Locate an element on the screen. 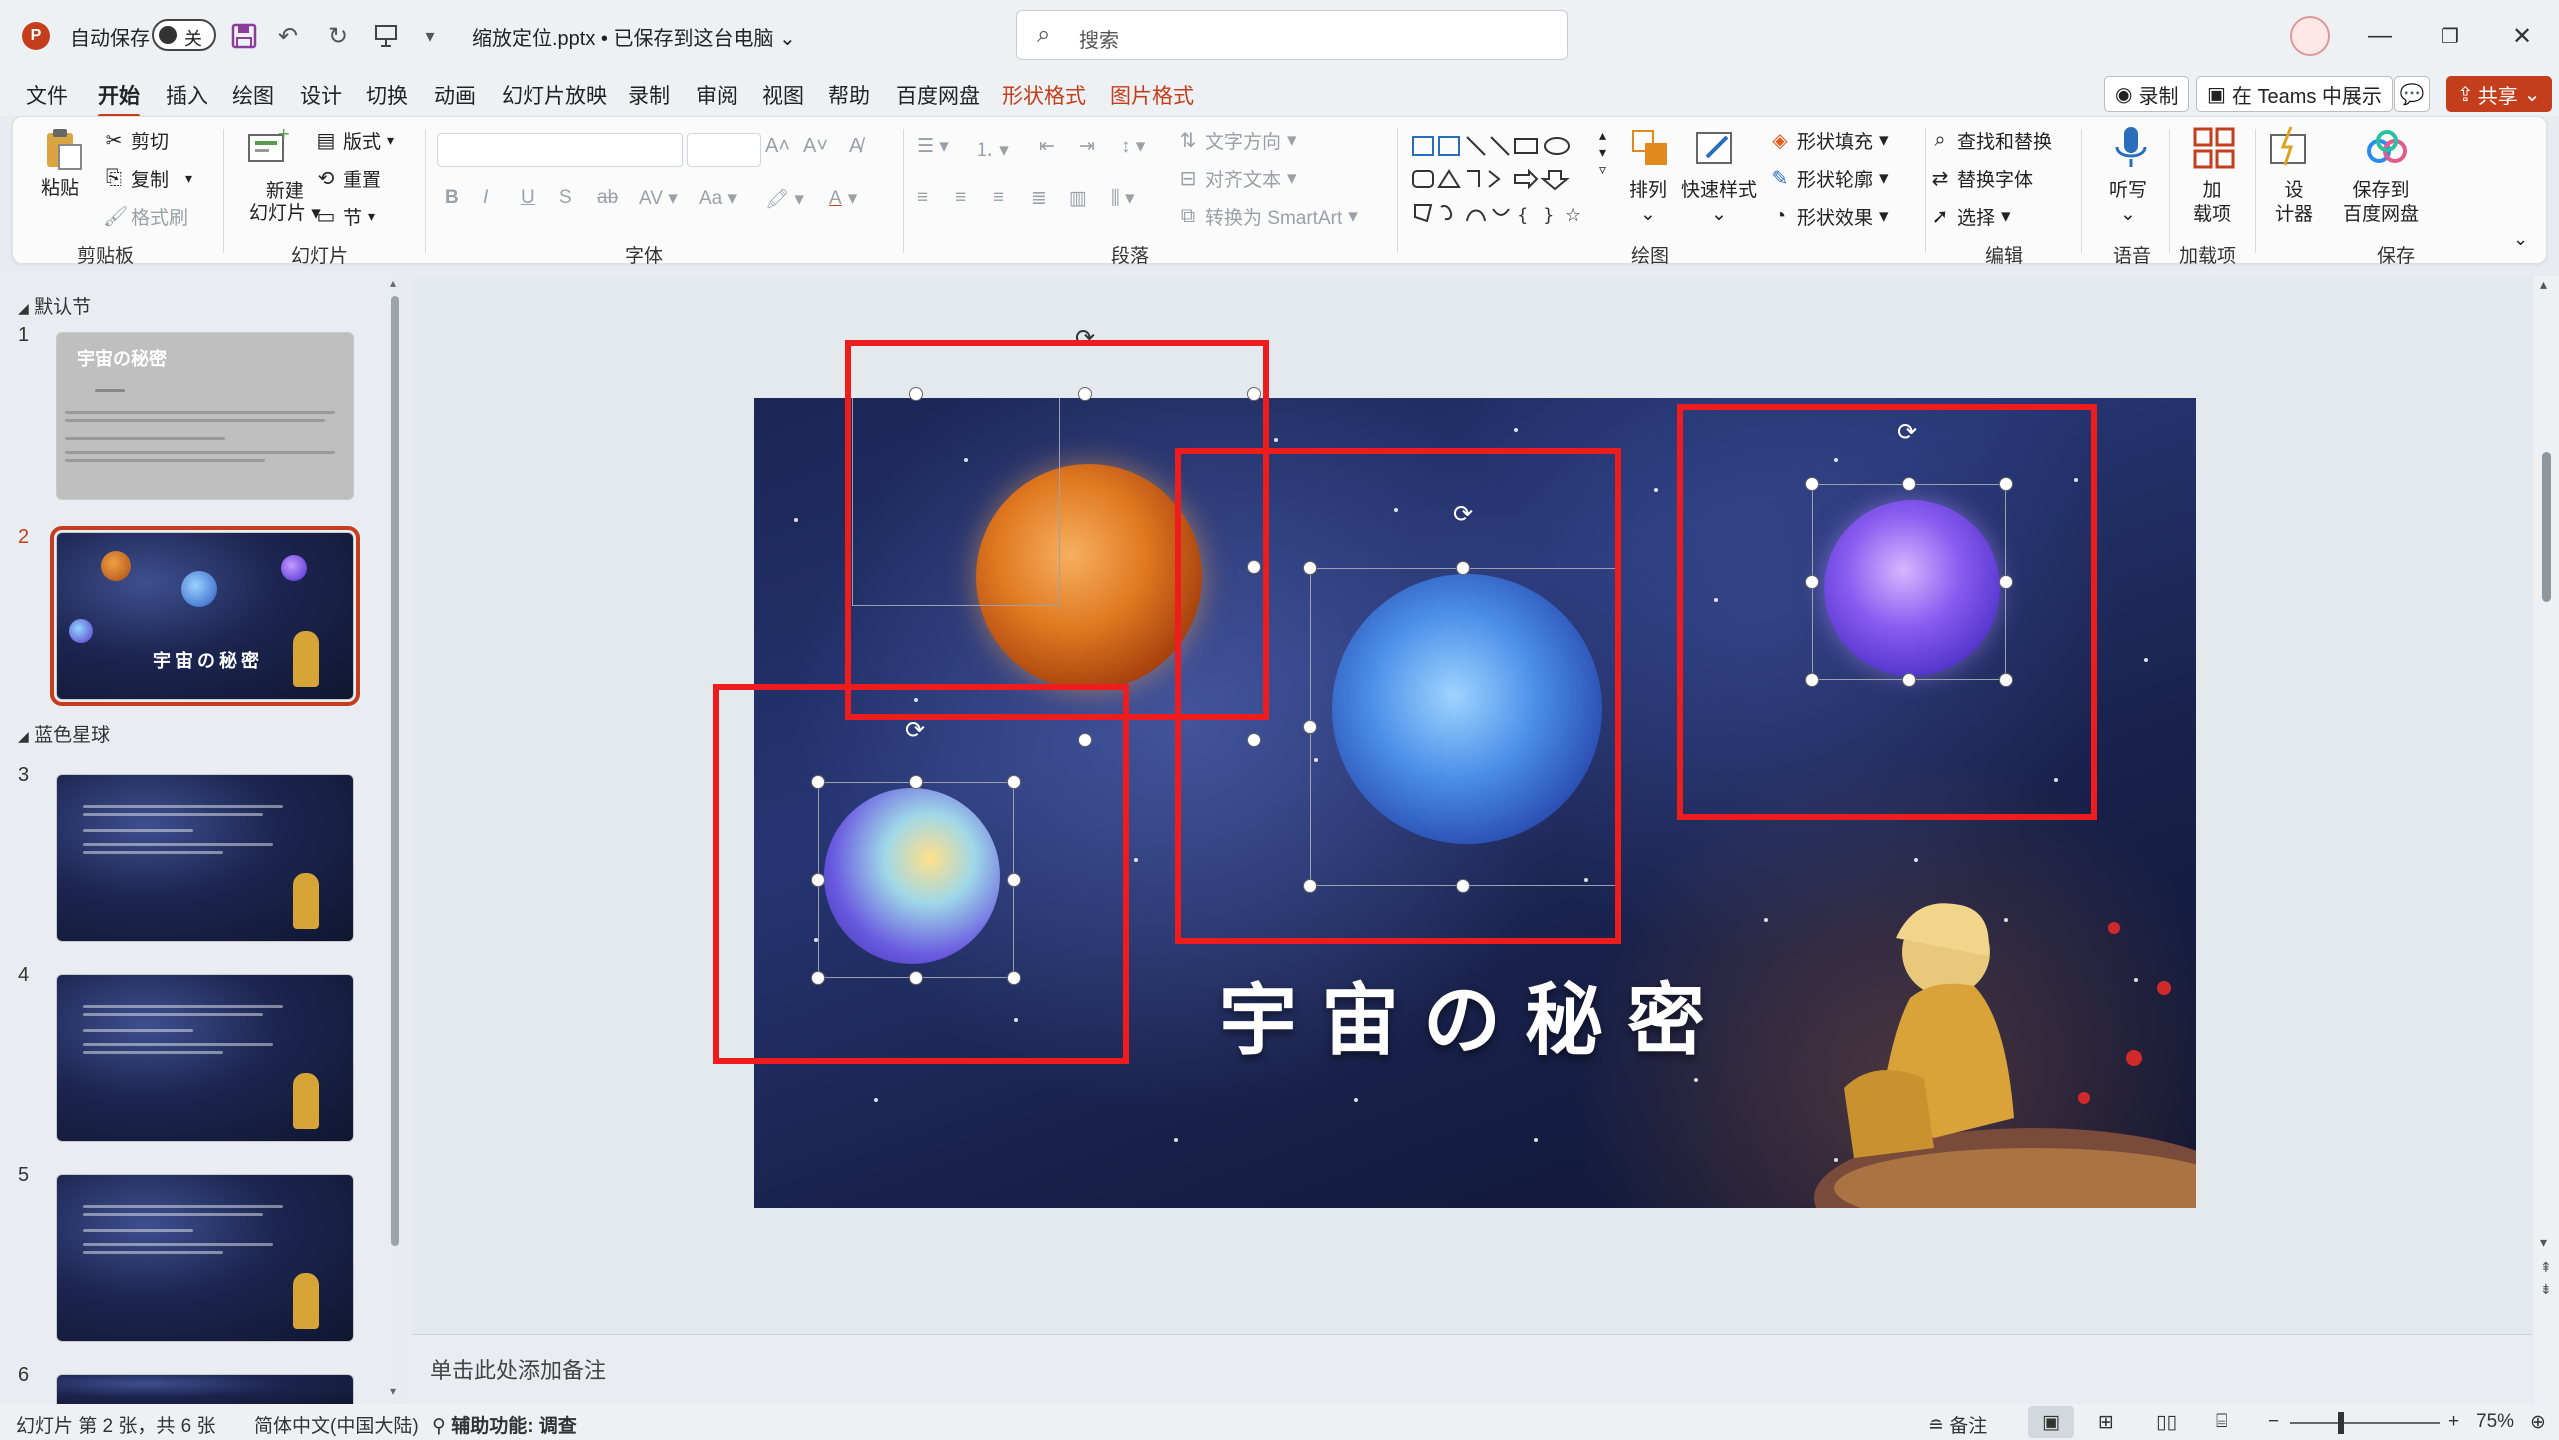  new-slide-label: 新建 幻灯片 ▾ is located at coordinates (285, 203).